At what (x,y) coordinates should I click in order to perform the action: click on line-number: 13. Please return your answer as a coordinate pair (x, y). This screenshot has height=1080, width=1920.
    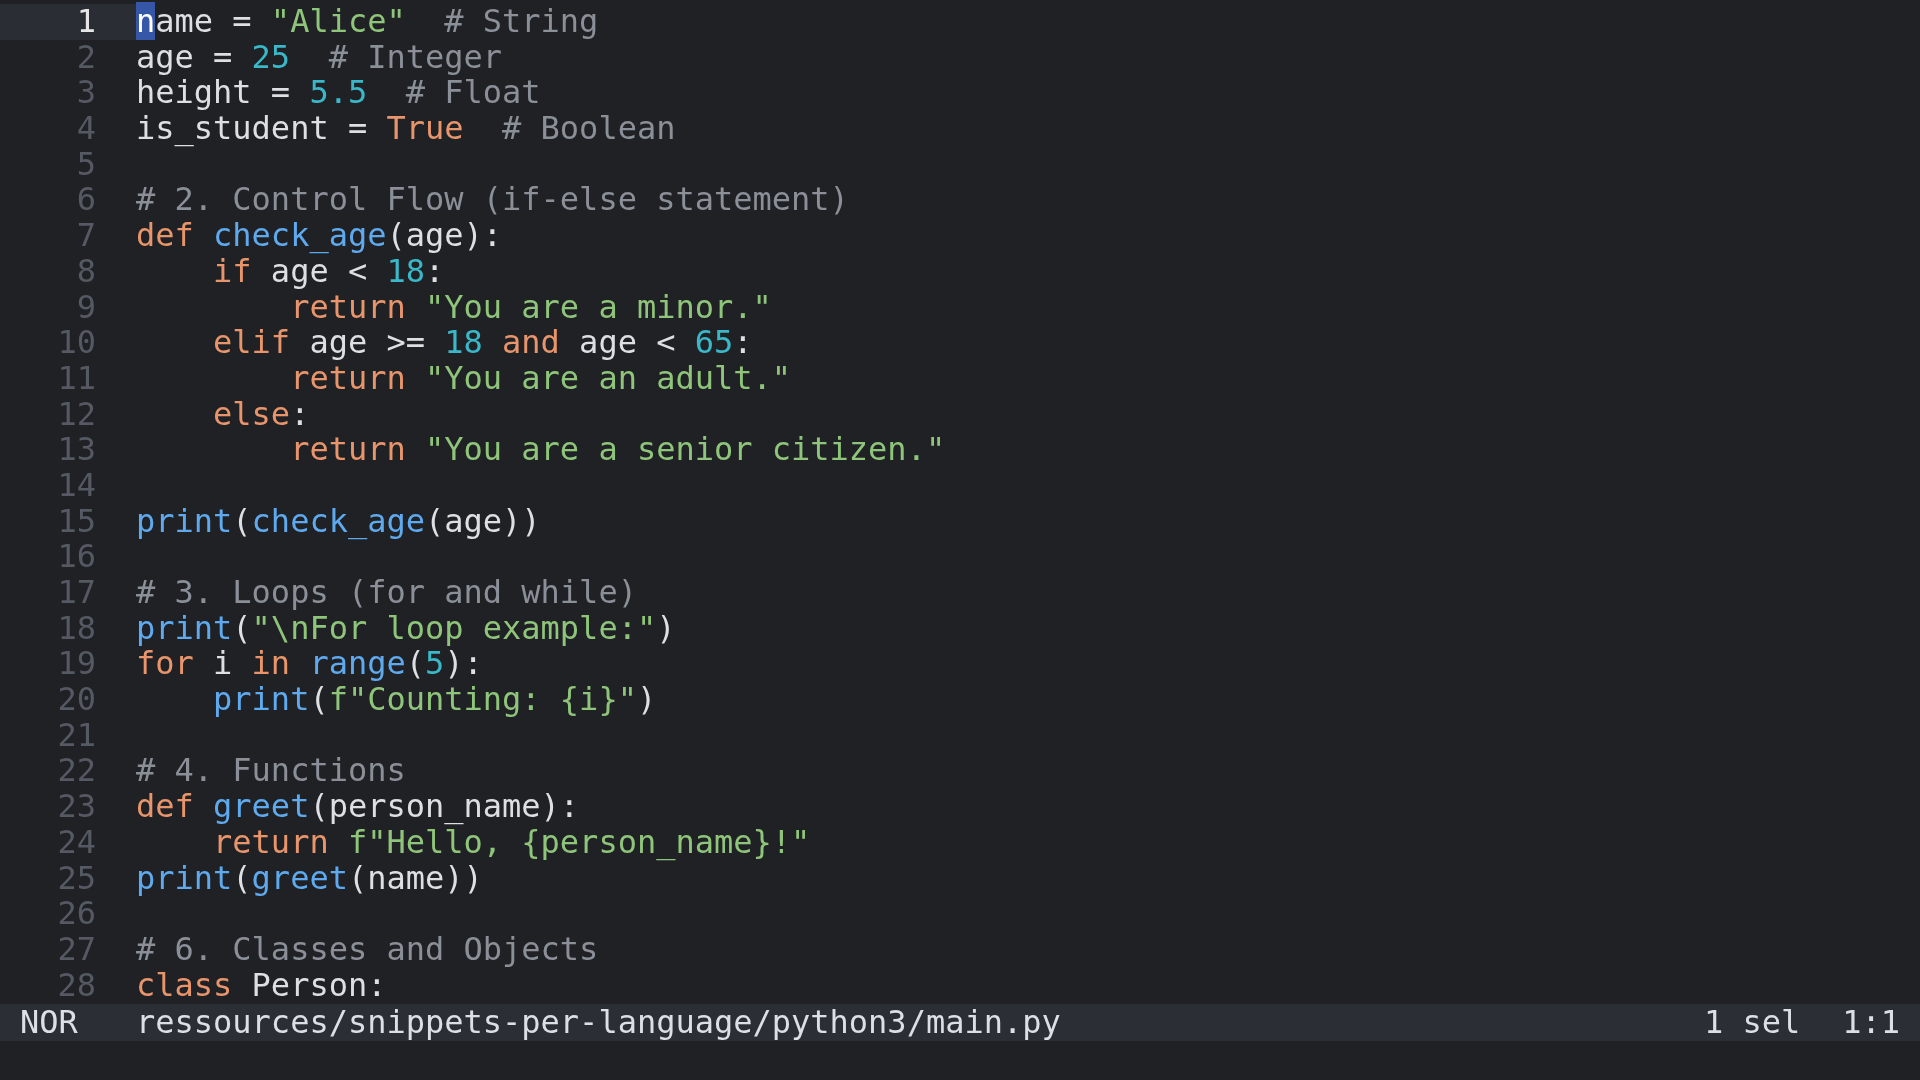
    Looking at the image, I should click on (76, 450).